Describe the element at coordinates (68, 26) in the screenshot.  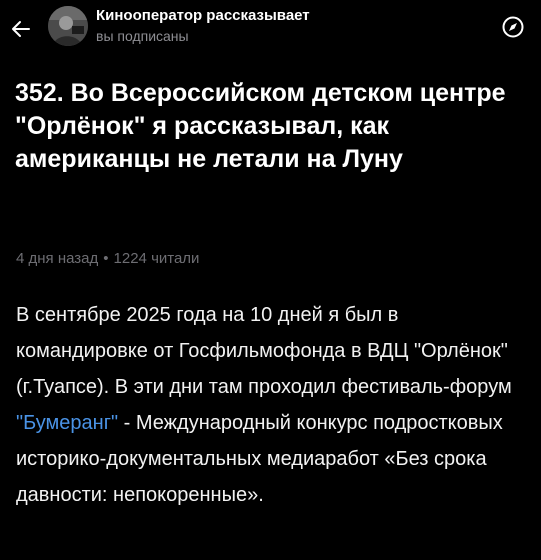
I see `channel-avatar` at that location.